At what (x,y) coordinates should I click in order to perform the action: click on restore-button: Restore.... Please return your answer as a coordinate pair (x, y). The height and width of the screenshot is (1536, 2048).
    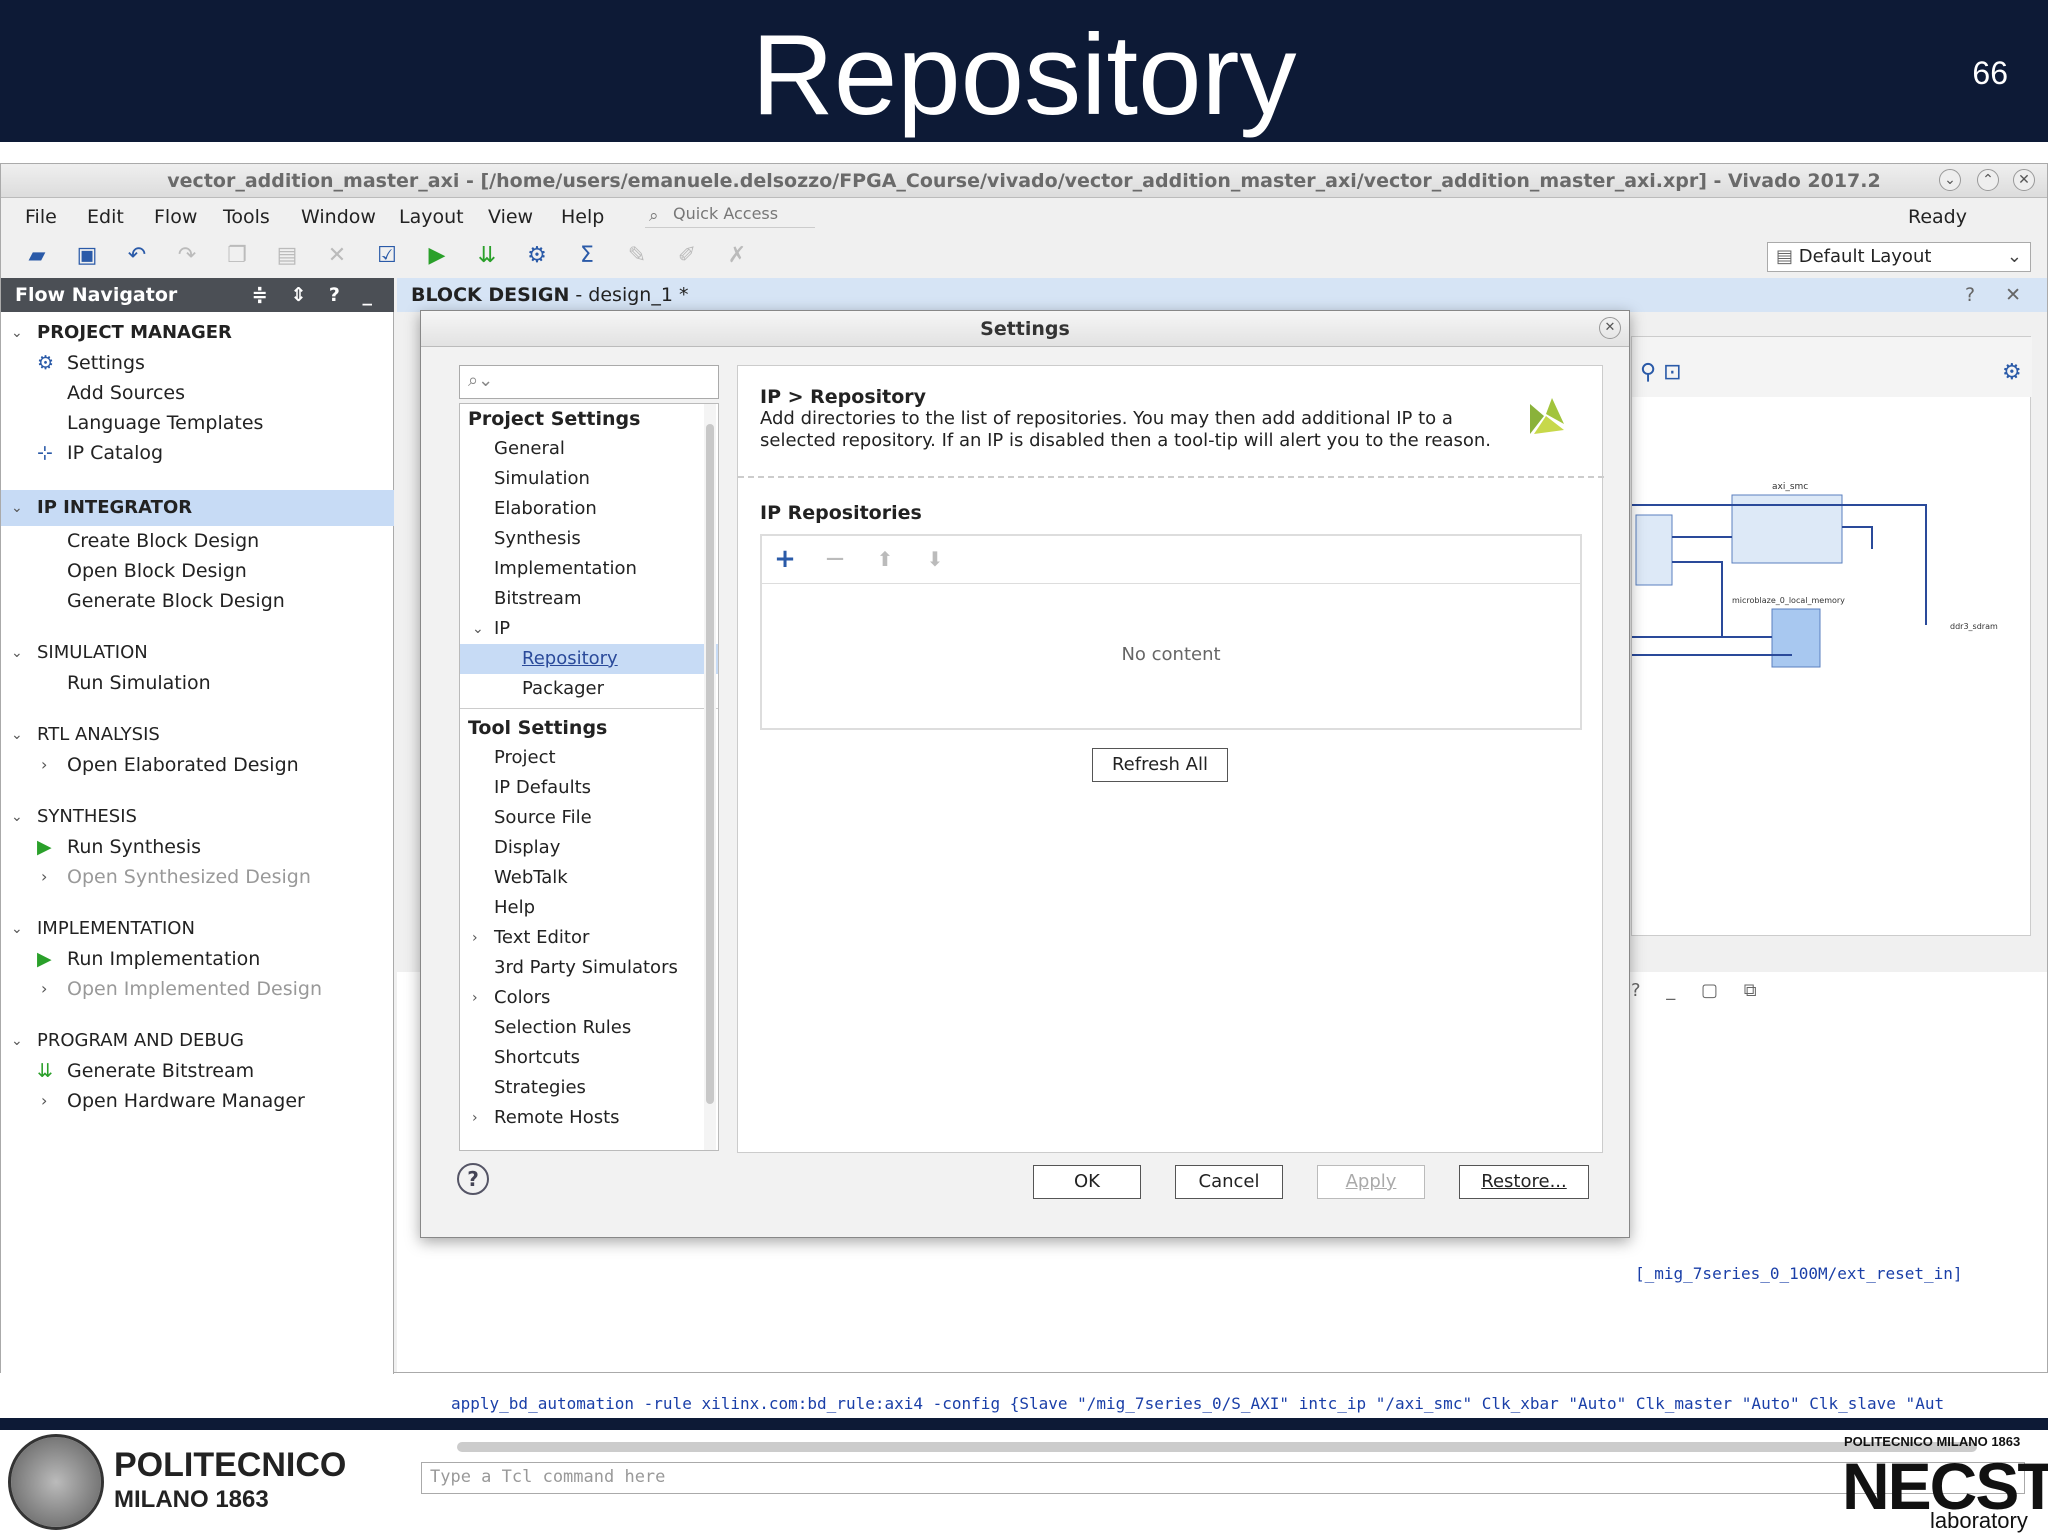
    Looking at the image, I should click on (1524, 1182).